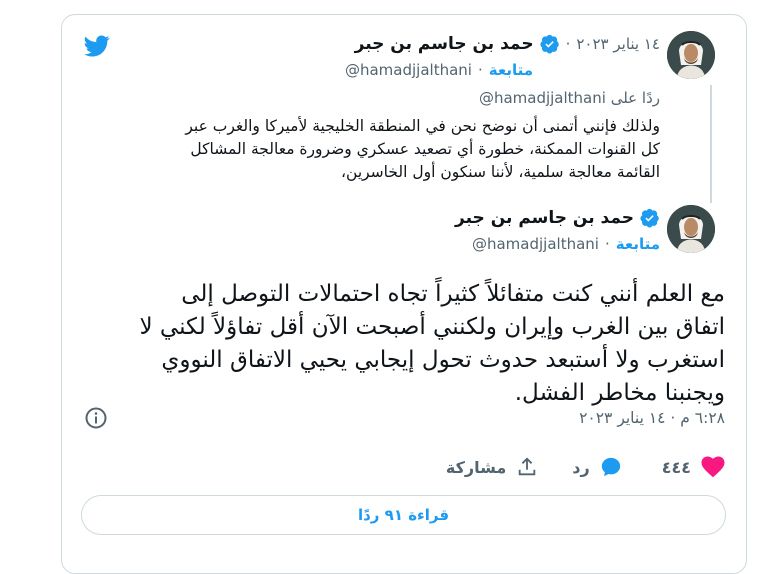  I want to click on main-header-line2: @hamadjjalthani · متابعة, so click(565, 244).